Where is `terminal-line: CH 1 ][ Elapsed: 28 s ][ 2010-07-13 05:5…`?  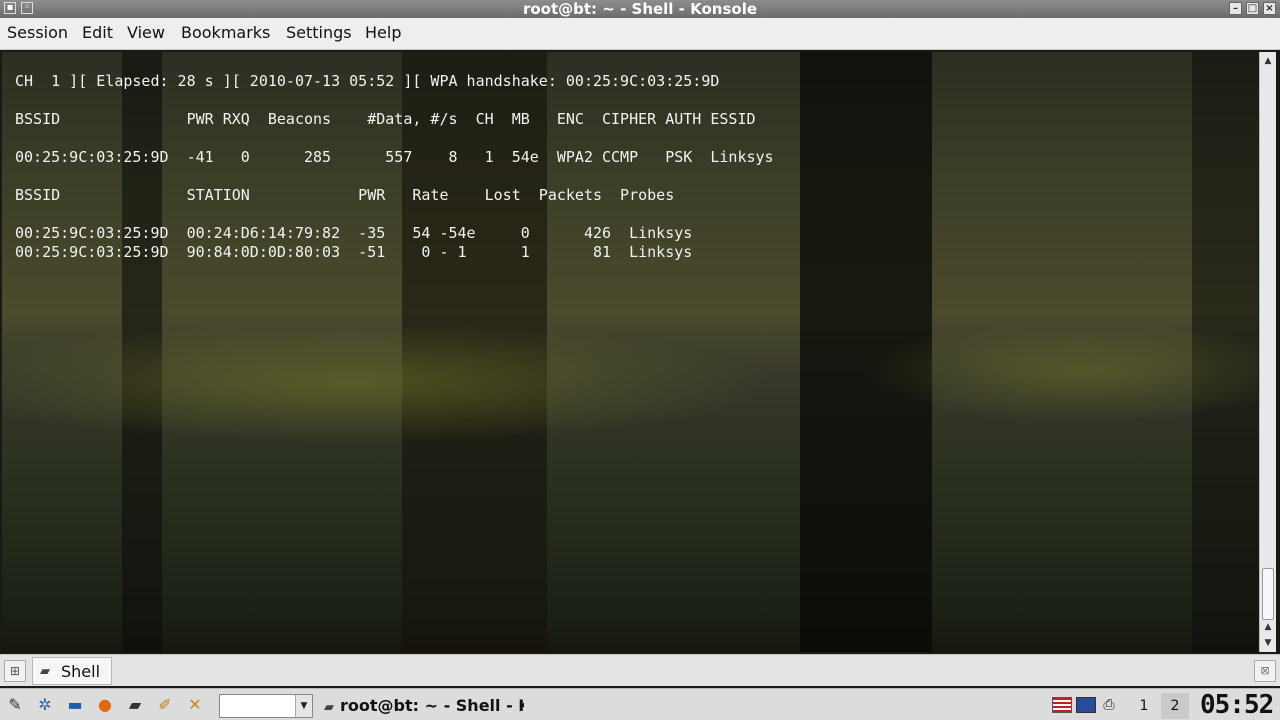
terminal-line: CH 1 ][ Elapsed: 28 s ][ 2010-07-13 05:5… is located at coordinates (367, 81).